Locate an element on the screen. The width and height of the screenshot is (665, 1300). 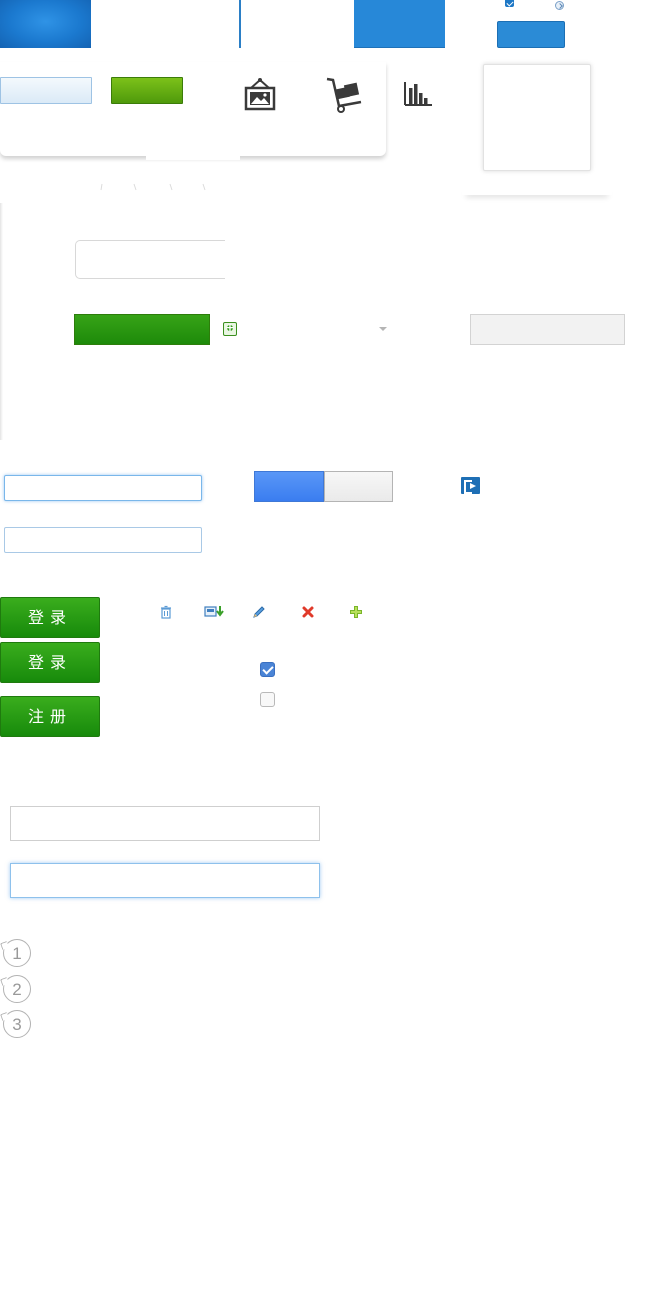
gray-input is located at coordinates (547, 329).